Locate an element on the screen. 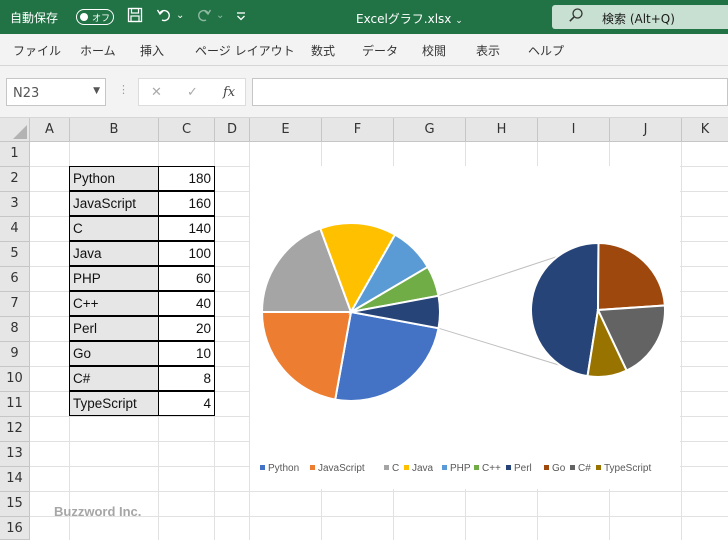 The height and width of the screenshot is (541, 728). file-name: Excelグラフ.xlsx ⌄ is located at coordinates (409, 18).